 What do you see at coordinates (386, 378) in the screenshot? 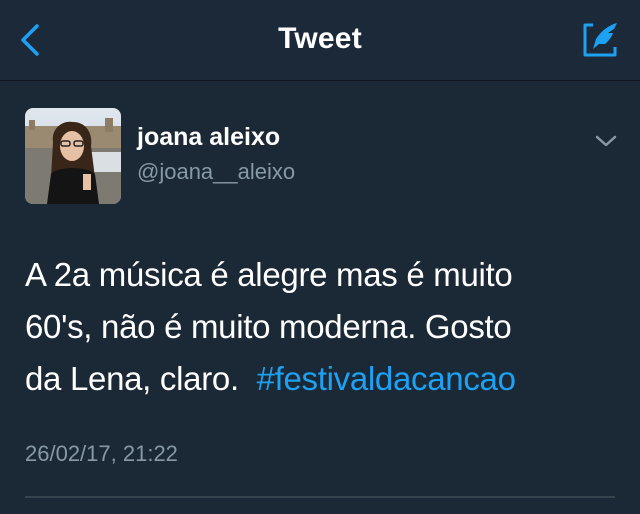
I see `hashtag-link: #festivaldacancao` at bounding box center [386, 378].